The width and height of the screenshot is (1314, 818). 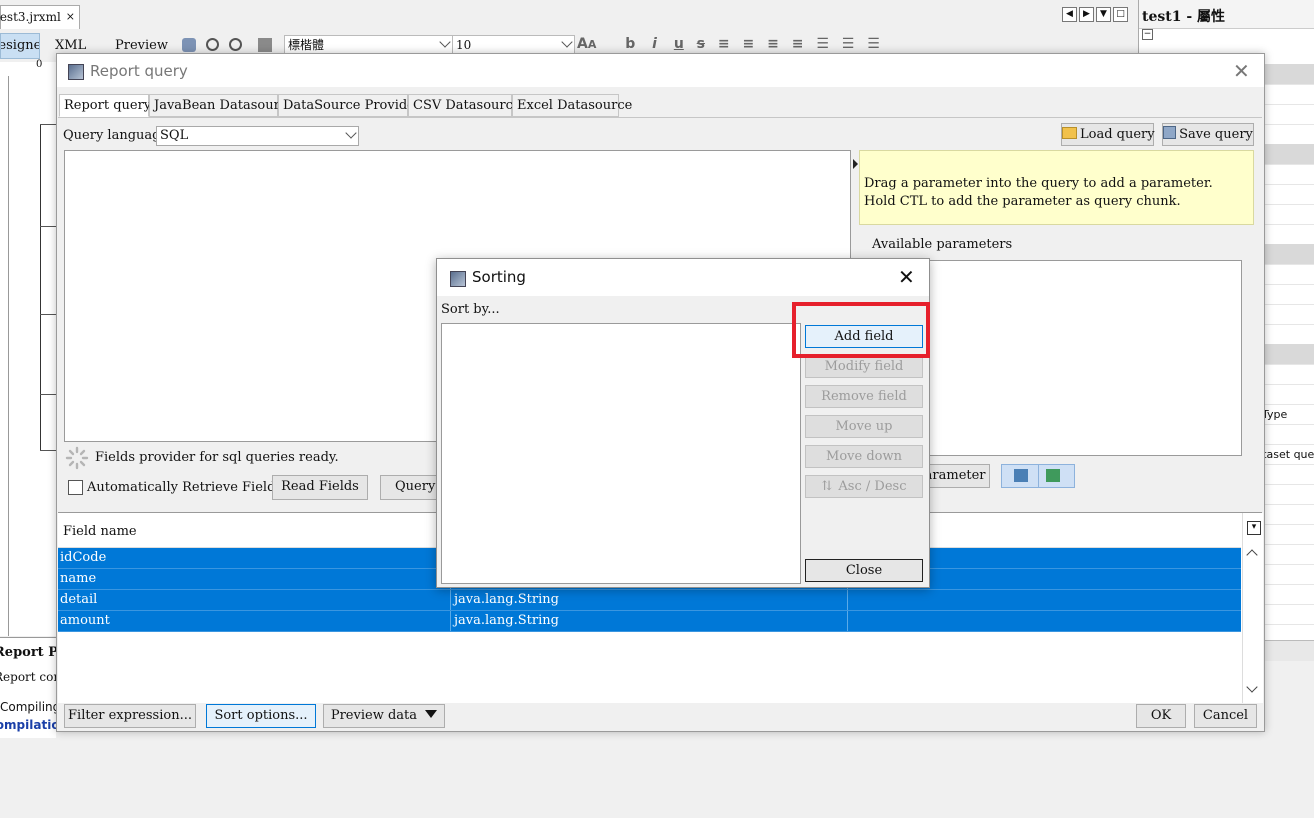 What do you see at coordinates (212, 44) in the screenshot?
I see `zoom-in-icon` at bounding box center [212, 44].